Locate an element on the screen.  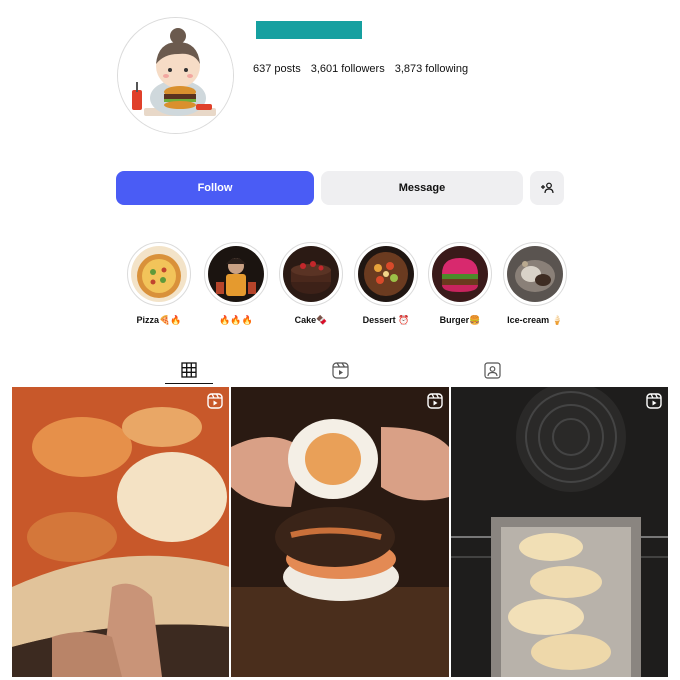
chibi-girl-eating-burger-avatar is located at coordinates (175, 75).